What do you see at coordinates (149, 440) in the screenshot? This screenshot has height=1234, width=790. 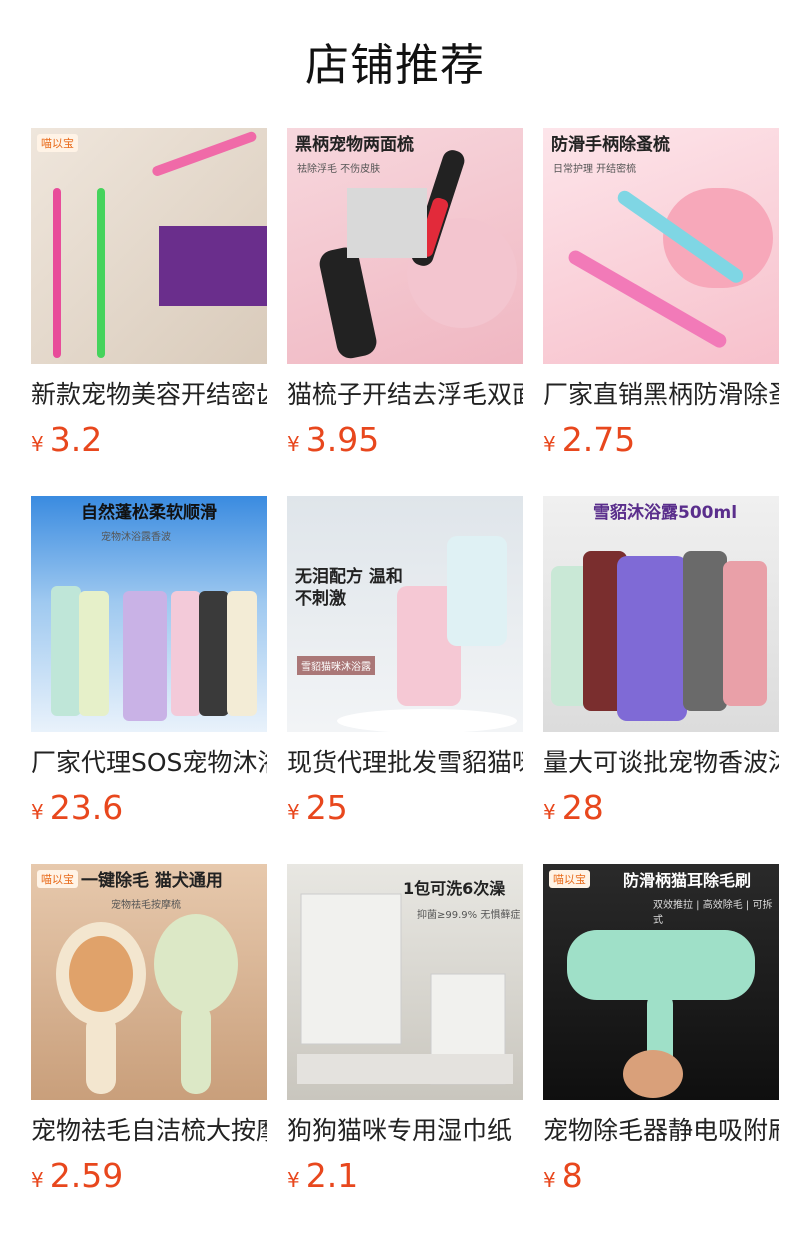 I see `product-price: ¥3.2` at bounding box center [149, 440].